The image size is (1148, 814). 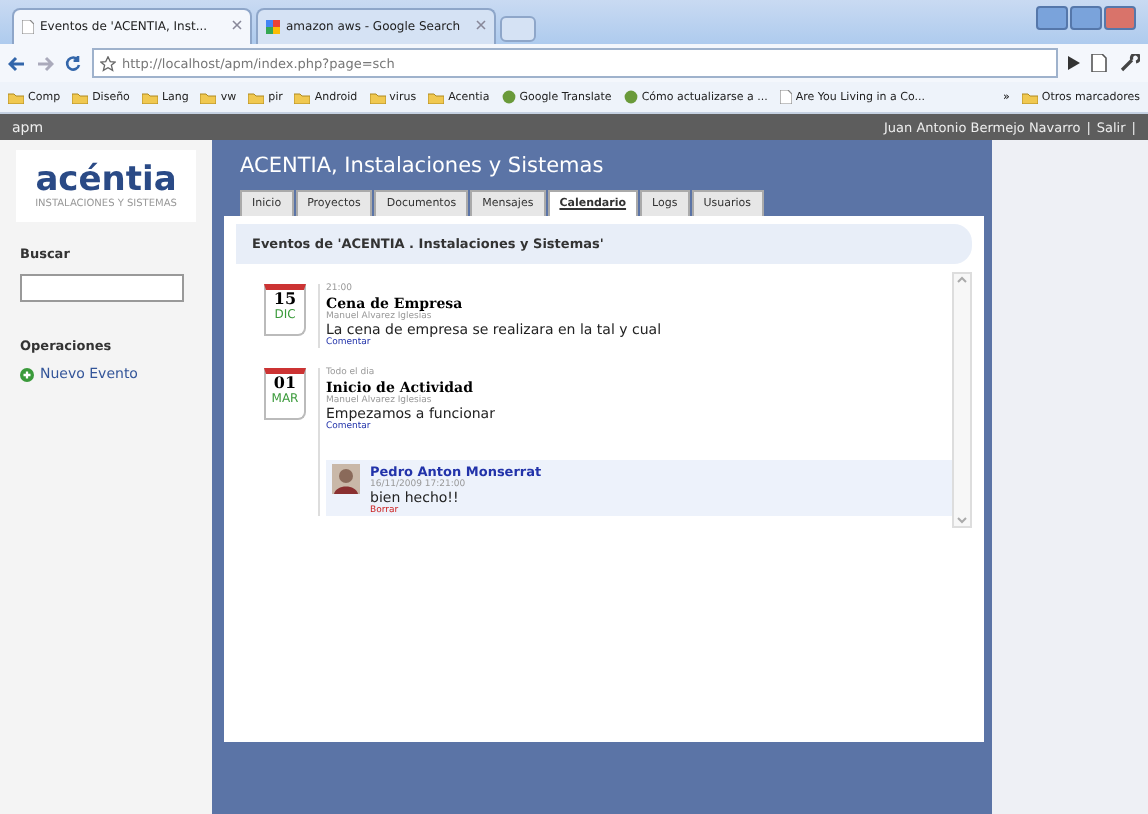 What do you see at coordinates (102, 288) in the screenshot?
I see `search-field` at bounding box center [102, 288].